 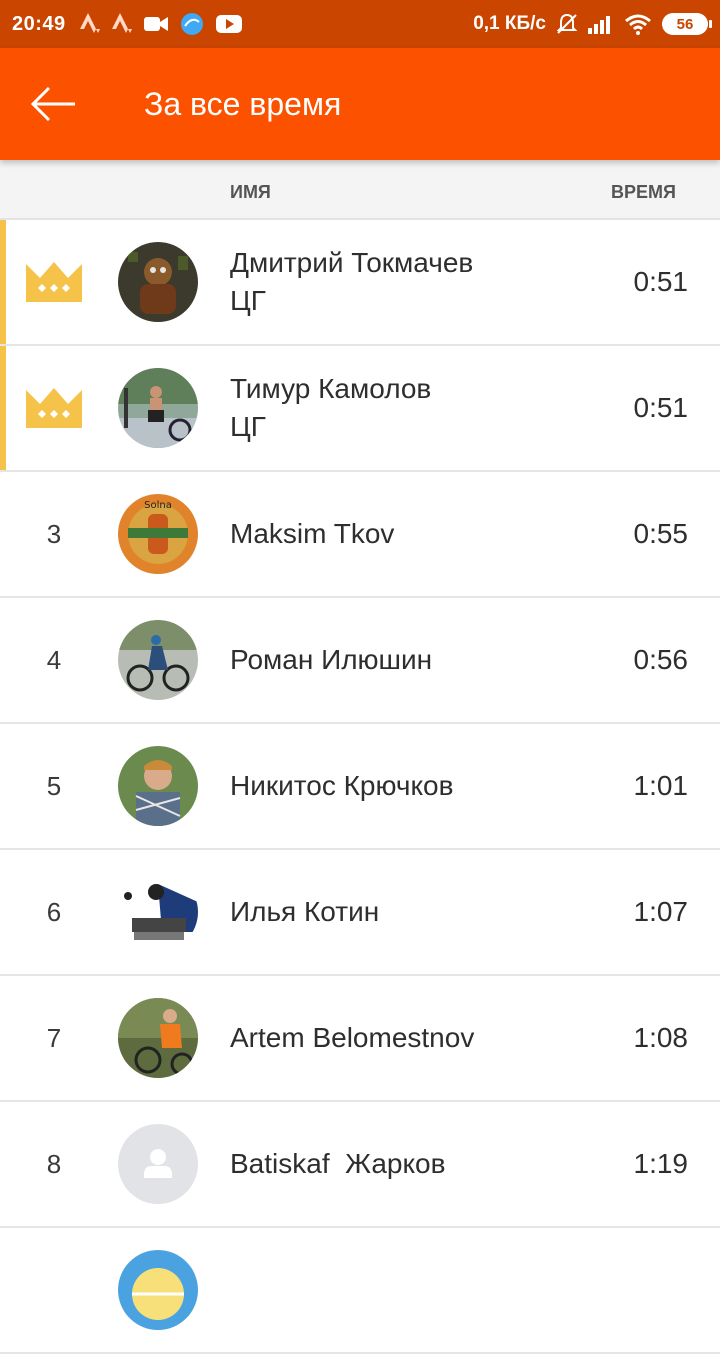 I want to click on signal-icon, so click(x=601, y=24).